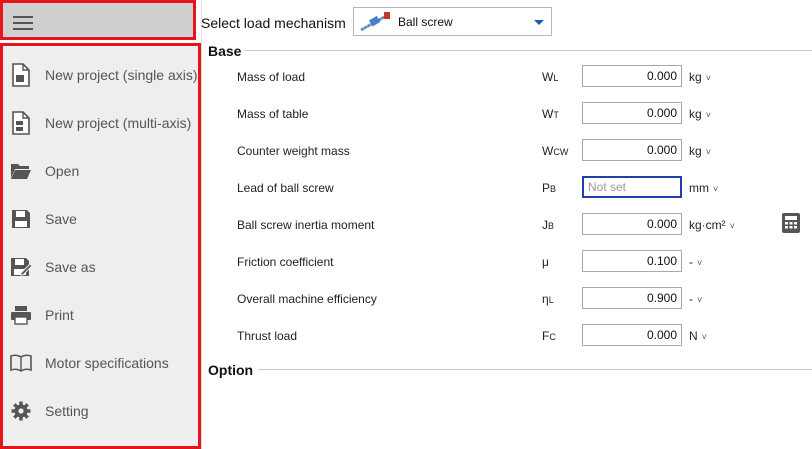 Image resolution: width=812 pixels, height=449 pixels. Describe the element at coordinates (535, 369) in the screenshot. I see `section-divider-option` at that location.